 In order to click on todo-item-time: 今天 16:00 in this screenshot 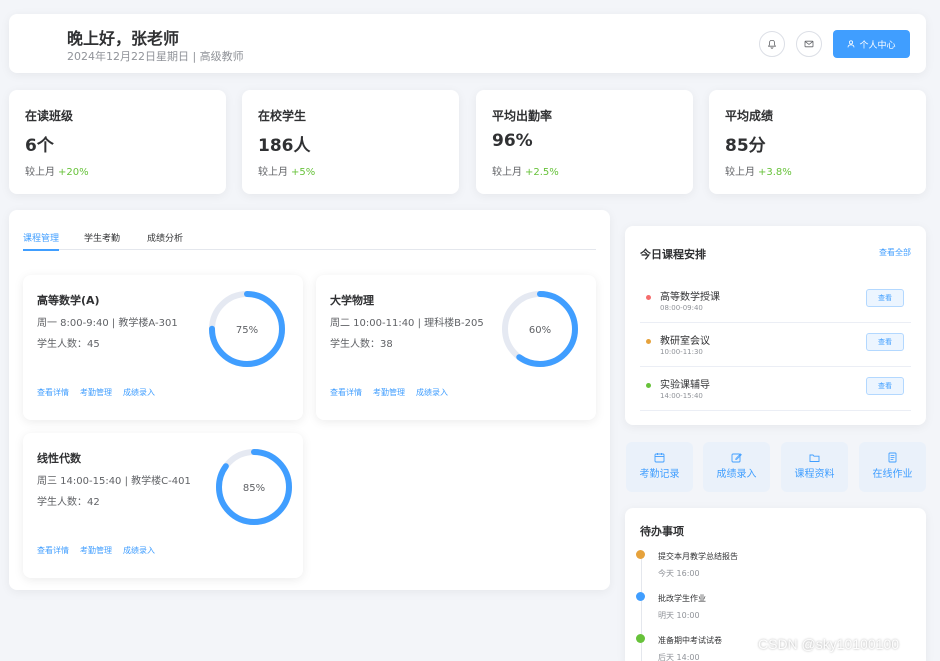, I will do `click(679, 573)`.